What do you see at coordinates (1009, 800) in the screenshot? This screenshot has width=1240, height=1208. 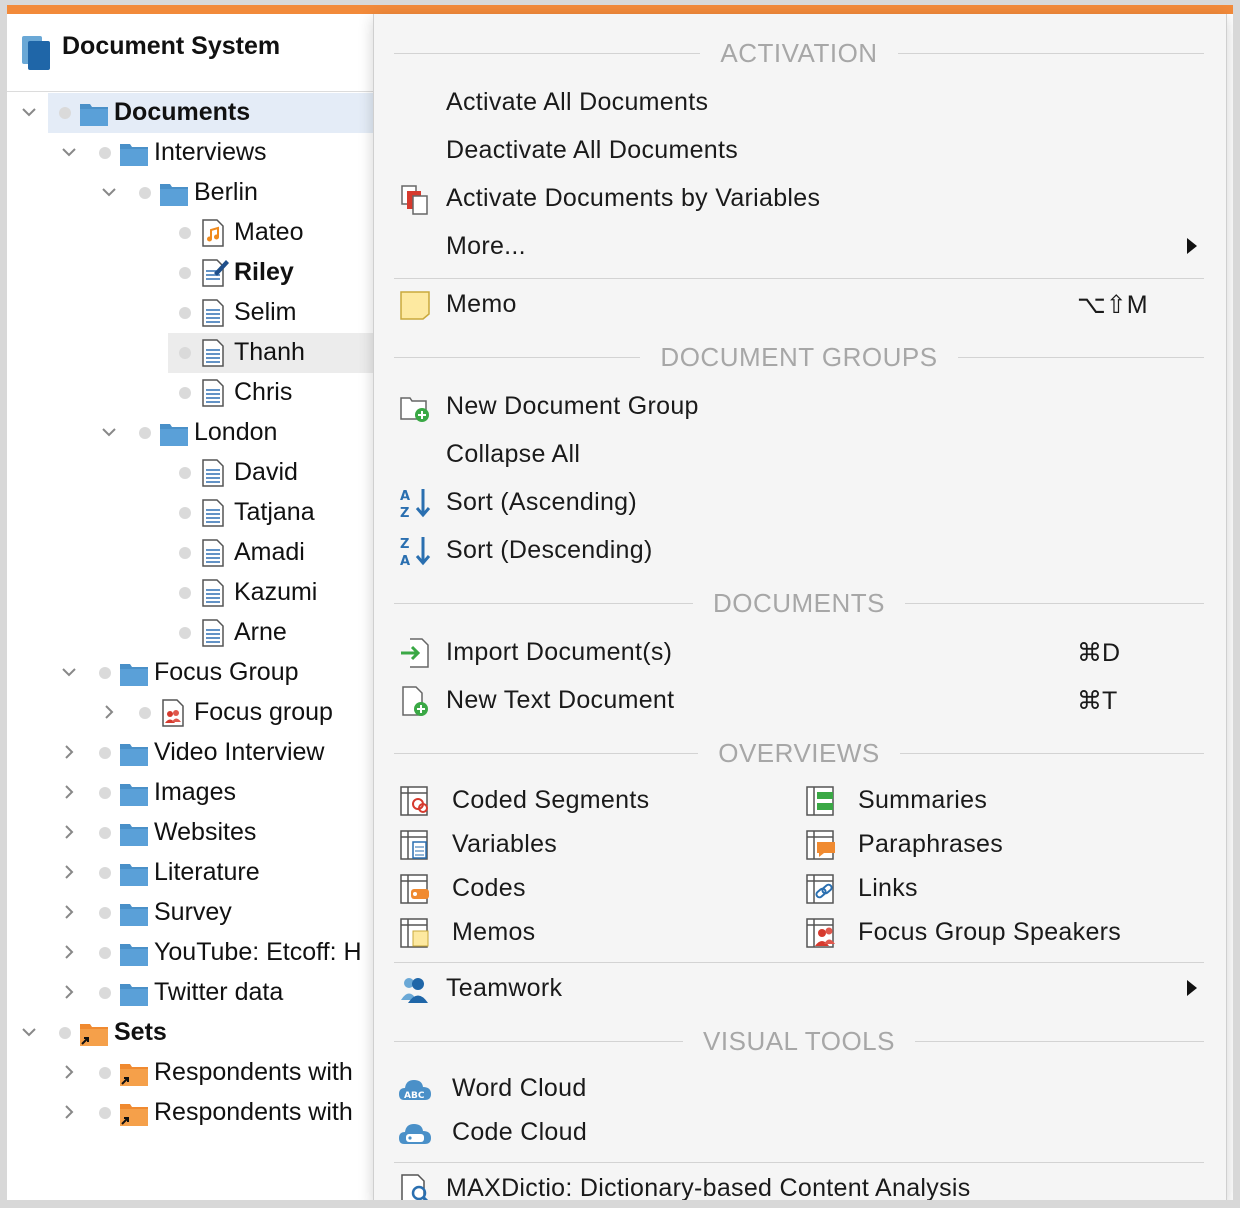 I see `menu-item-summaries: Summaries` at bounding box center [1009, 800].